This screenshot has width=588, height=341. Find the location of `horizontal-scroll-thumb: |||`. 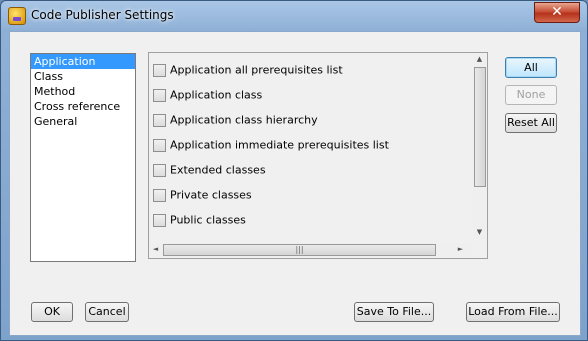

horizontal-scroll-thumb: ||| is located at coordinates (299, 250).